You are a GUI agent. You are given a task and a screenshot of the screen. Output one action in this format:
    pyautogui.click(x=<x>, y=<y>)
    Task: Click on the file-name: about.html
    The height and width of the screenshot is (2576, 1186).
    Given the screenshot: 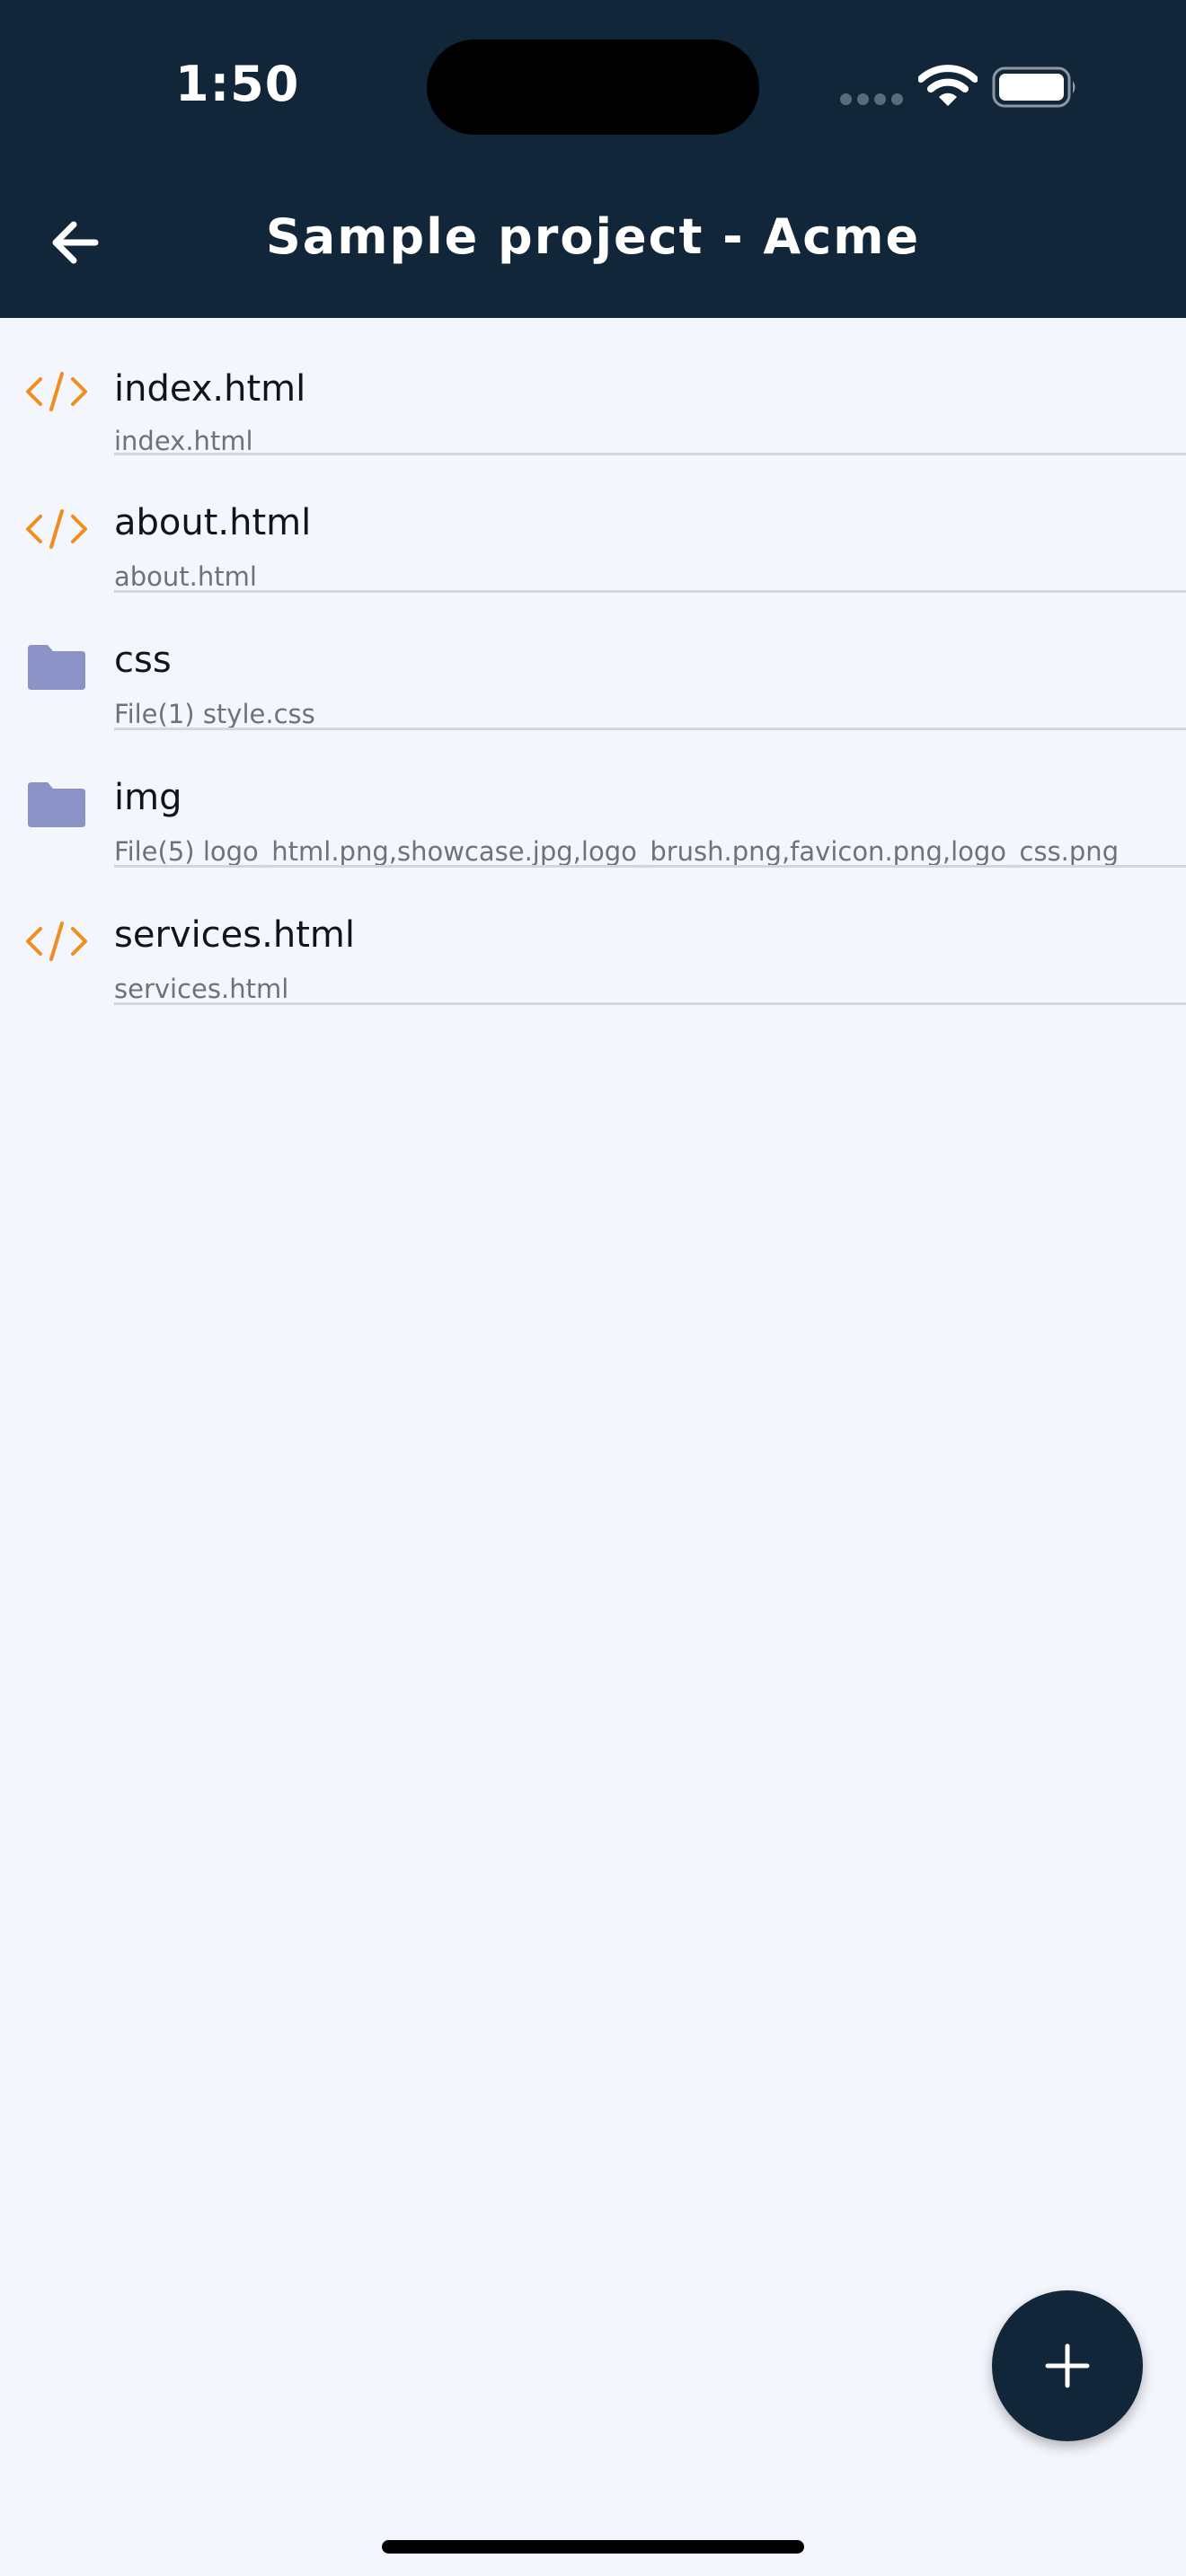 What is the action you would take?
    pyautogui.click(x=213, y=522)
    